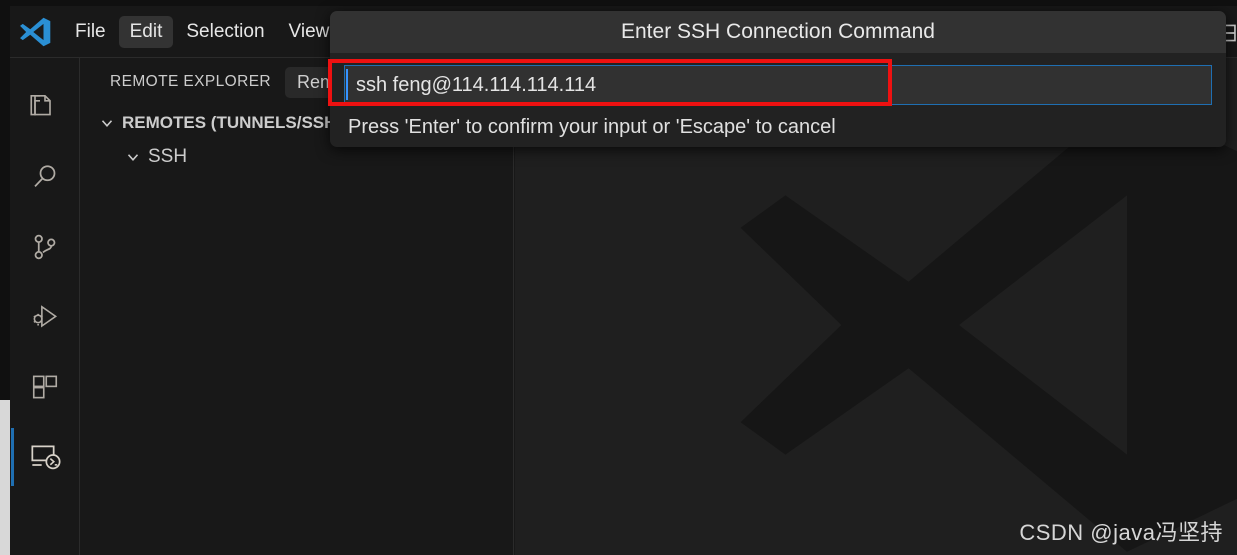 The image size is (1237, 555). I want to click on sidebar-view-title: REMOTE EXPLORER, so click(191, 81).